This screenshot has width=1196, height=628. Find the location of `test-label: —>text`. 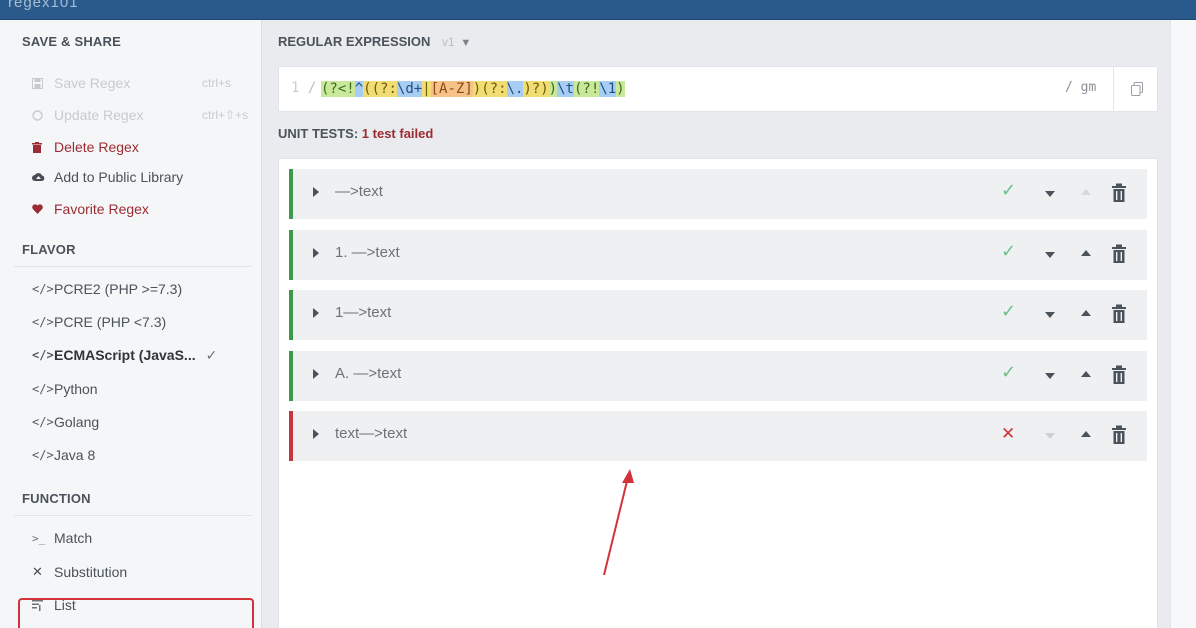

test-label: —>text is located at coordinates (359, 191).